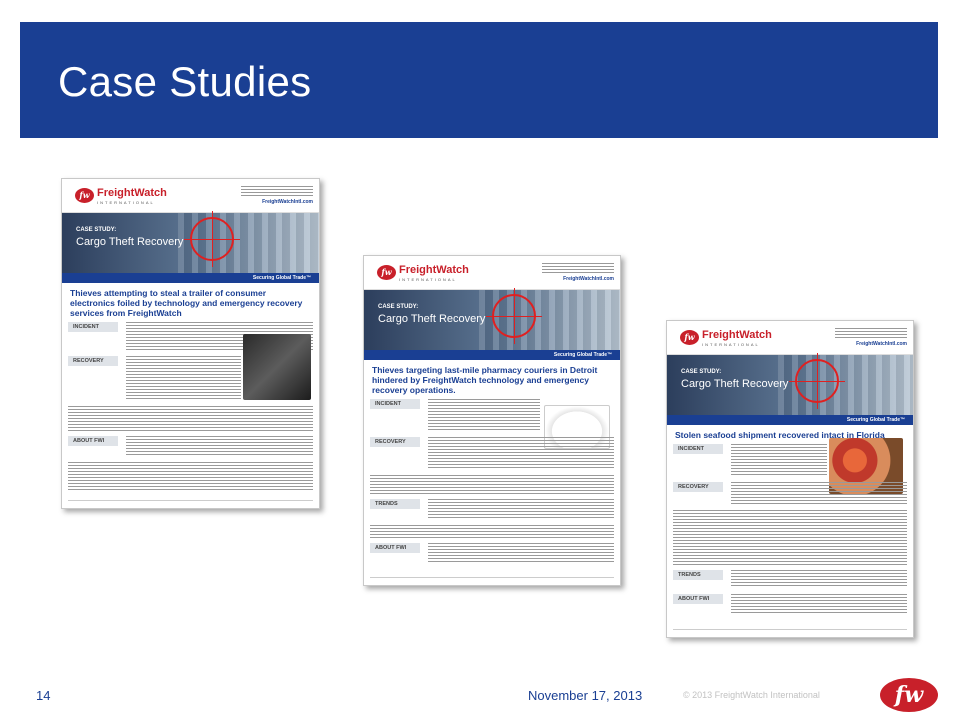 Image resolution: width=960 pixels, height=720 pixels. Describe the element at coordinates (585, 695) in the screenshot. I see `slide-date: November 17, 2013` at that location.